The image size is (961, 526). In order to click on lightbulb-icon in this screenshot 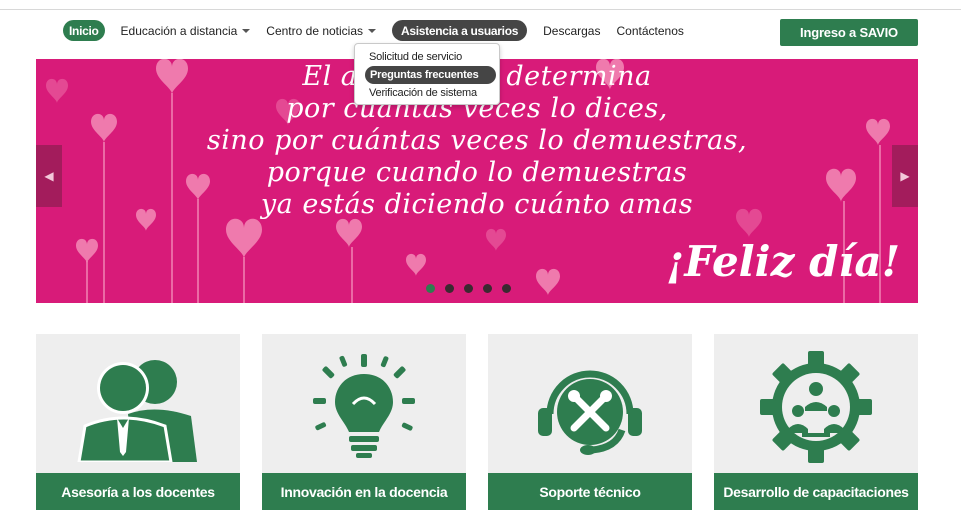, I will do `click(364, 406)`.